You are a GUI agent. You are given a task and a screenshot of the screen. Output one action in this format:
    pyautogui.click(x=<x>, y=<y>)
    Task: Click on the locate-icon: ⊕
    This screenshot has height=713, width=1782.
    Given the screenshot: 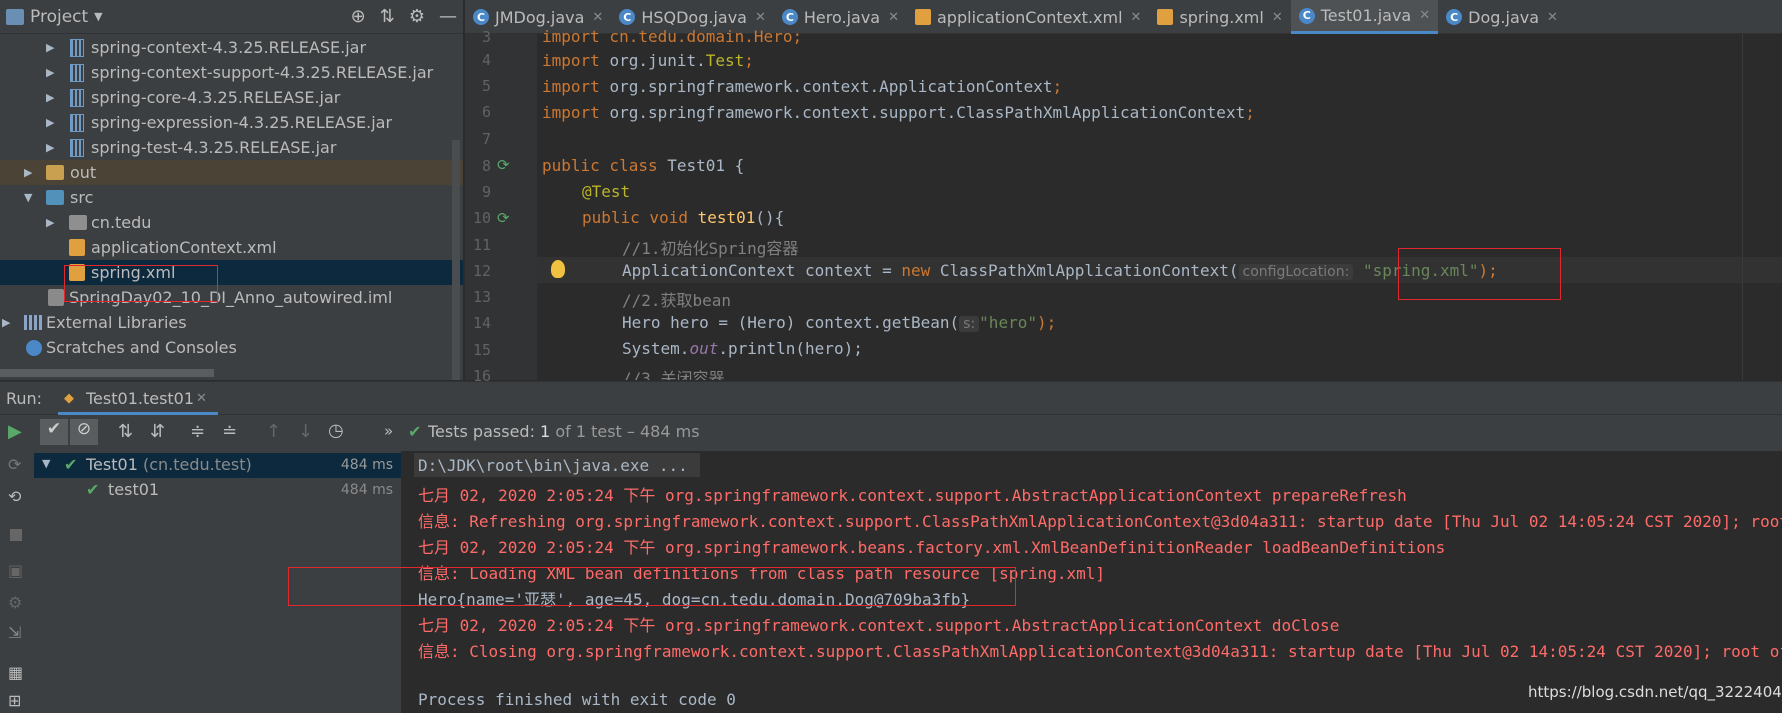 What is the action you would take?
    pyautogui.click(x=358, y=16)
    